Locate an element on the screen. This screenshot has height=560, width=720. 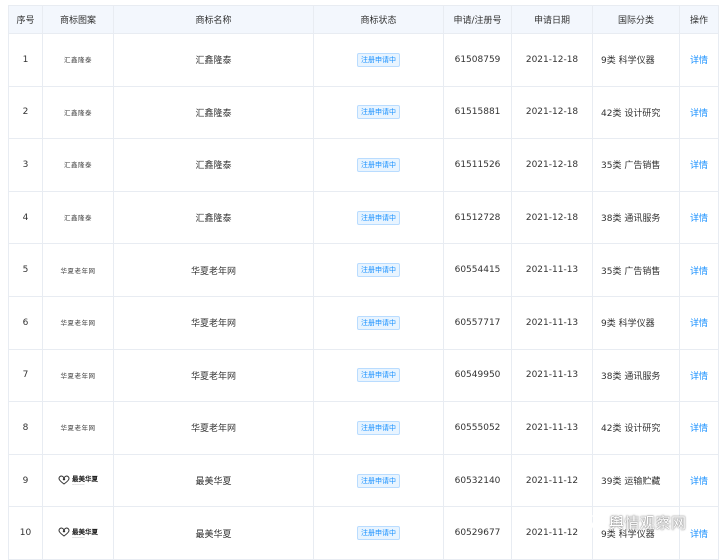
registration-number: 60555052 is located at coordinates (477, 427).